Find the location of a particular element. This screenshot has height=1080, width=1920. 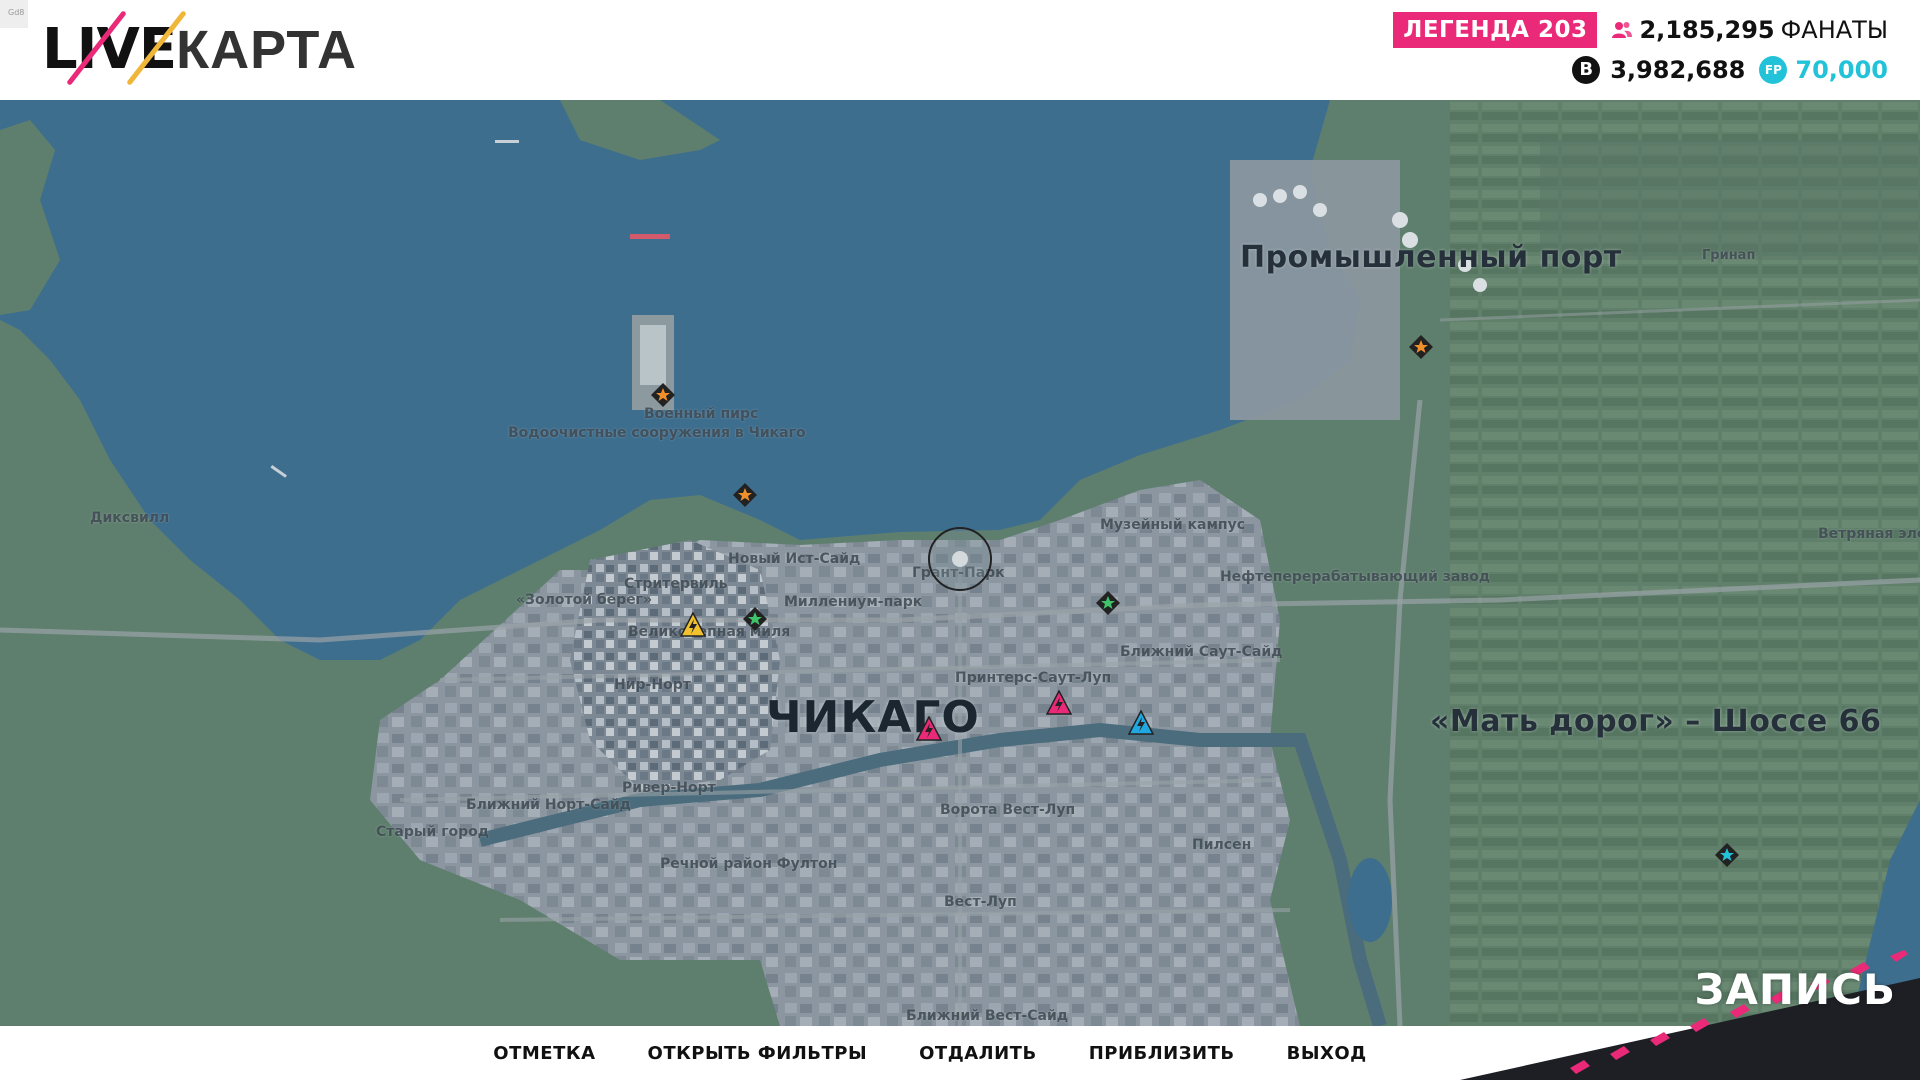

label-pilsen: Пилсен is located at coordinates (1222, 845).